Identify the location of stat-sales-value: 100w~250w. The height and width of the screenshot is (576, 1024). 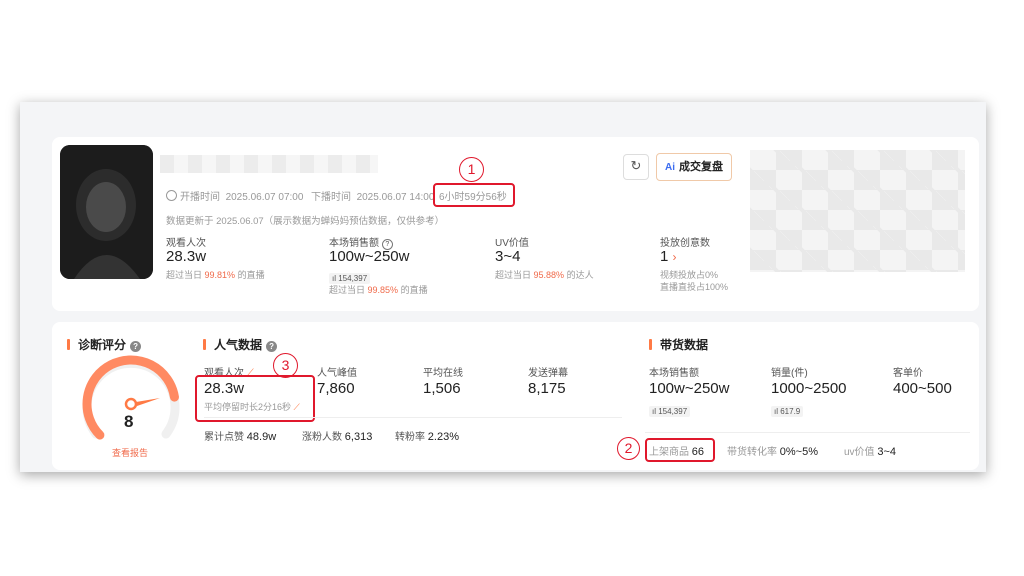
(369, 256).